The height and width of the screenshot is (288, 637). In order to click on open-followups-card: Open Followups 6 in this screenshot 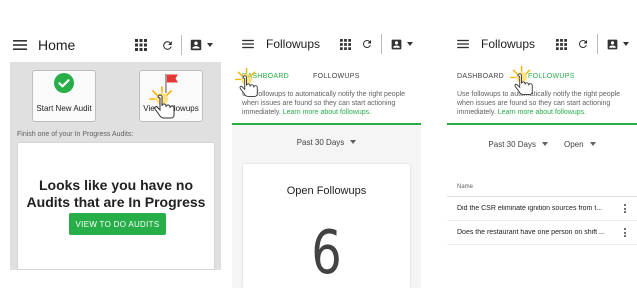, I will do `click(326, 226)`.